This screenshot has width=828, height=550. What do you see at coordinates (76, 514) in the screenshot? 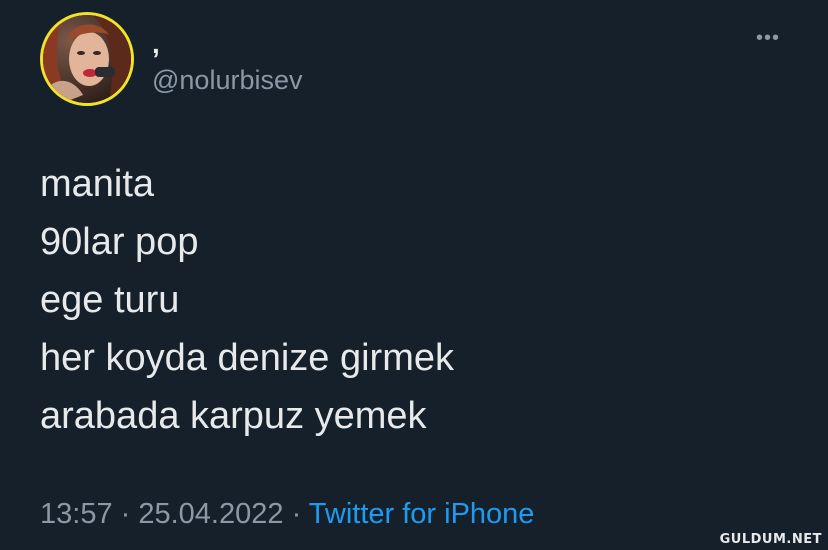
I see `tweet-time: 13:57` at bounding box center [76, 514].